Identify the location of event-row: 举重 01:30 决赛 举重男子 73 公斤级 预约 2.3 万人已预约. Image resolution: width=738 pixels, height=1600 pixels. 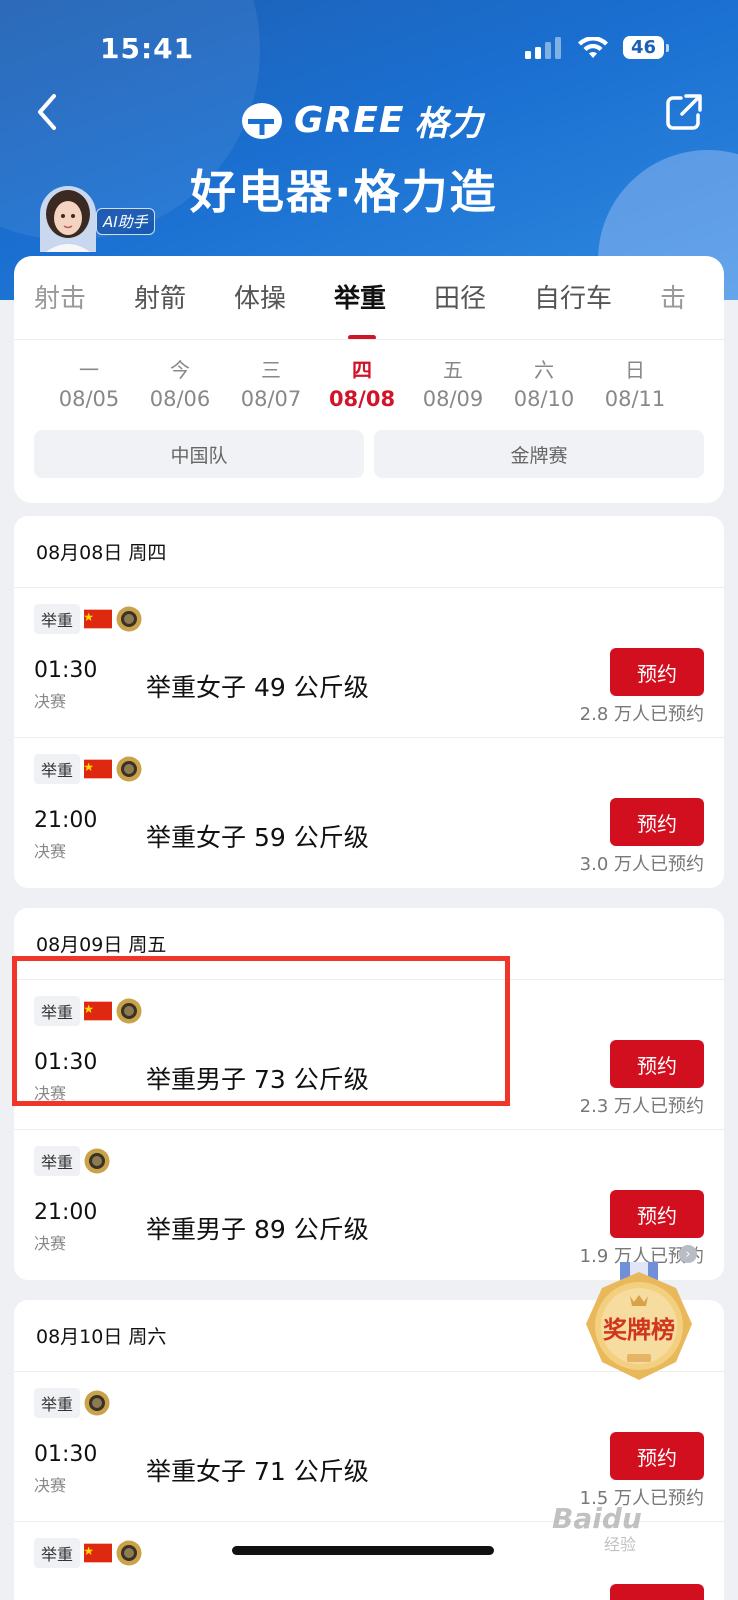
(369, 1055).